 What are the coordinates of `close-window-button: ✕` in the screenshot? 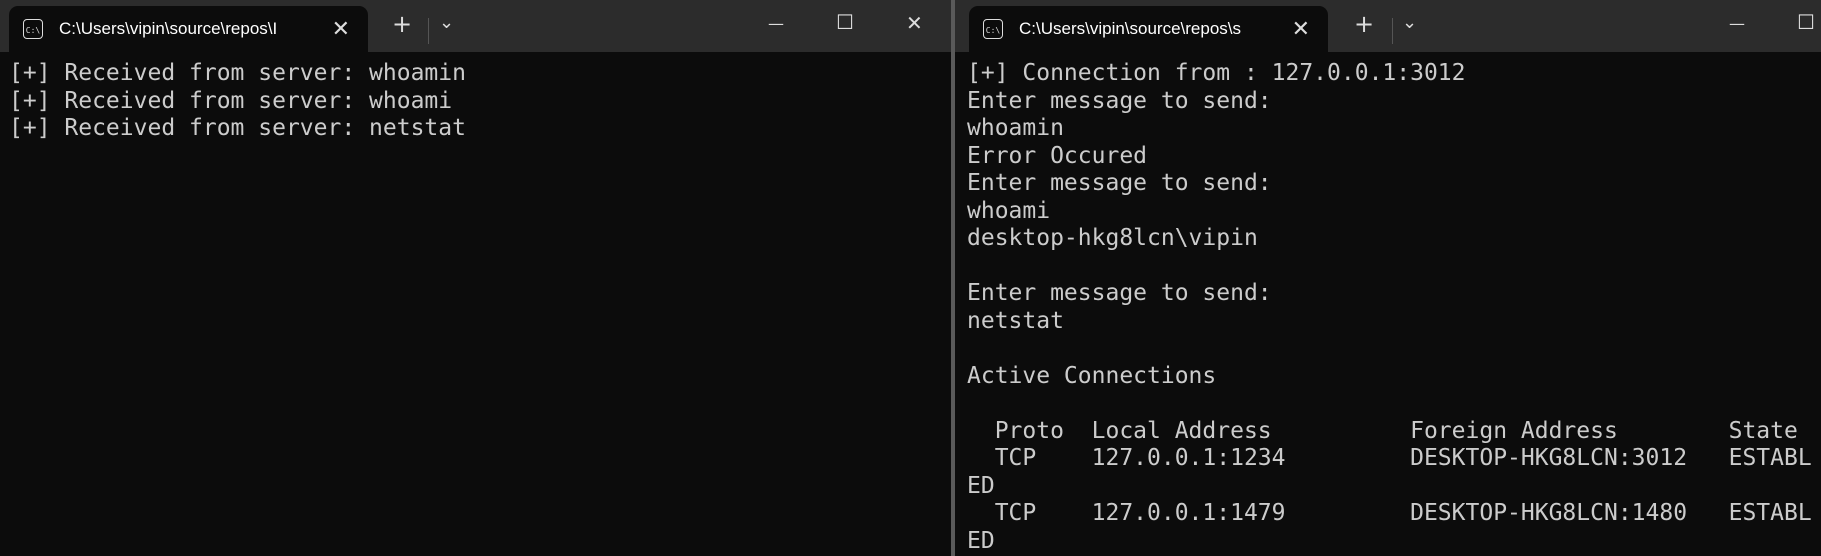 It's located at (914, 23).